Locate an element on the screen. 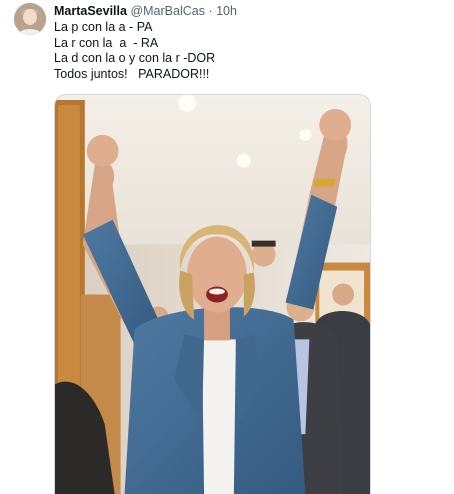 This screenshot has height=494, width=454. tweet-text-line: La d con la o y con la r -DOR is located at coordinates (135, 58).